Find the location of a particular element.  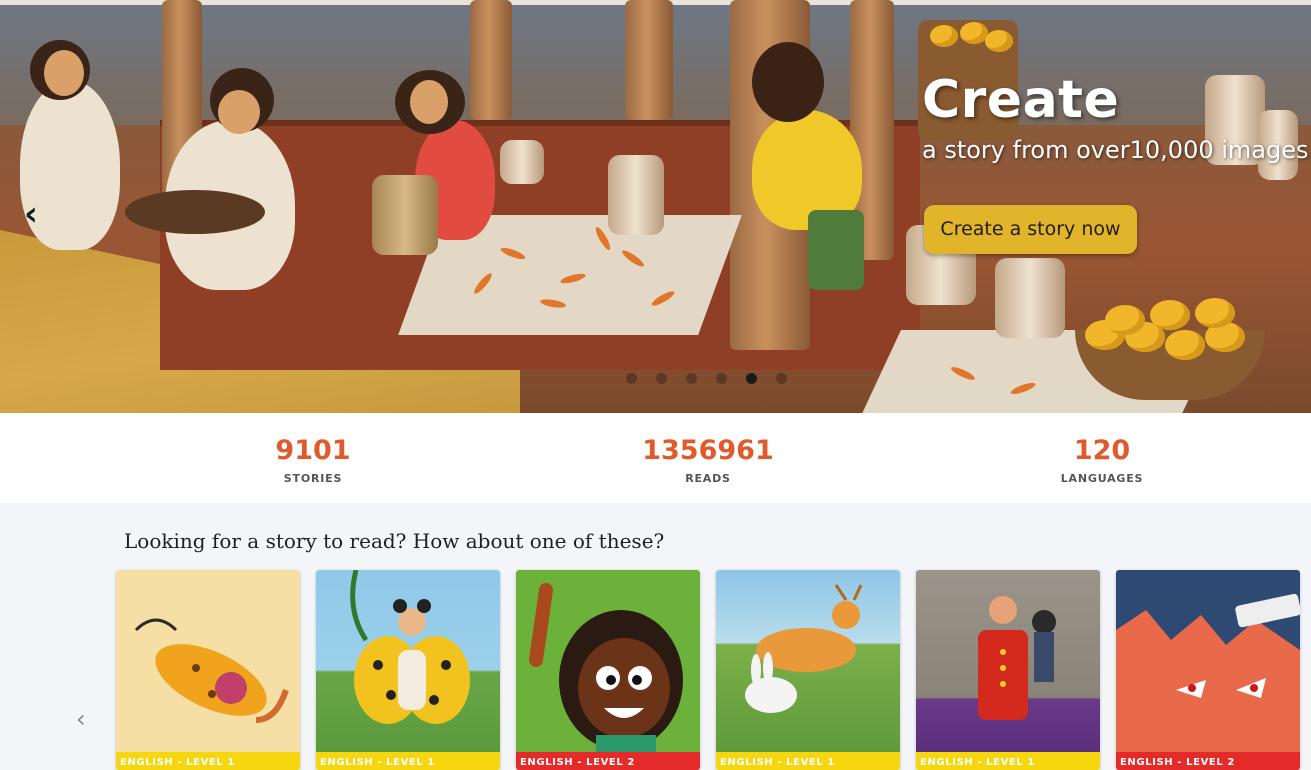

carousel-prev-button: ‹ is located at coordinates (38, 214).